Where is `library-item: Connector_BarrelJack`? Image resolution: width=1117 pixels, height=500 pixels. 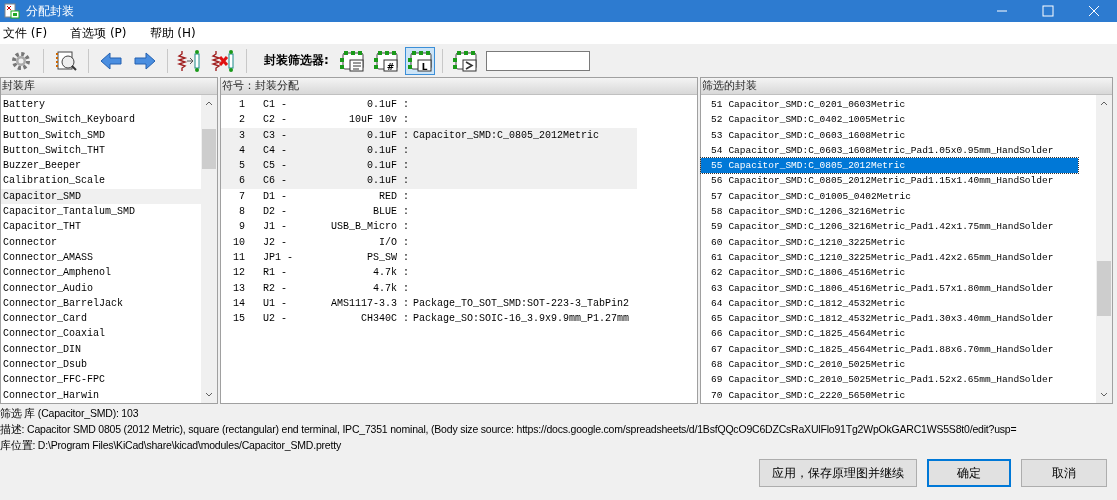 library-item: Connector_BarrelJack is located at coordinates (101, 303).